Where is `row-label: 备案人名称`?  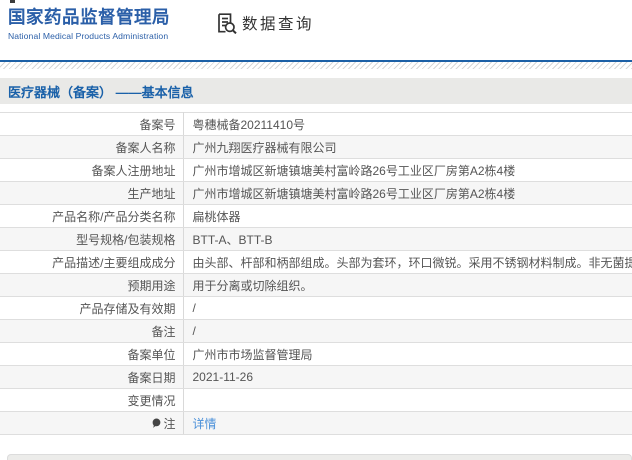
row-label: 备案人名称 is located at coordinates (92, 147).